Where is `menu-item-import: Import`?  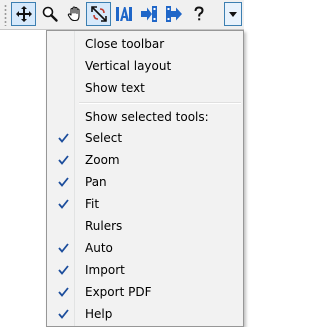
menu-item-import: Import is located at coordinates (146, 269).